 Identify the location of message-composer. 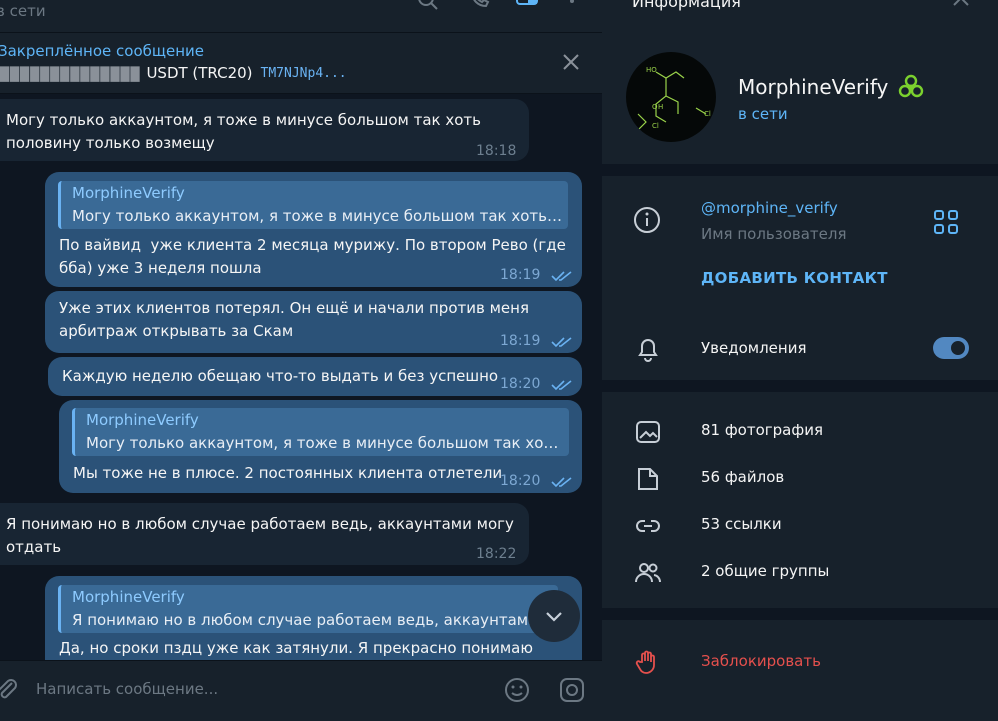
(301, 690).